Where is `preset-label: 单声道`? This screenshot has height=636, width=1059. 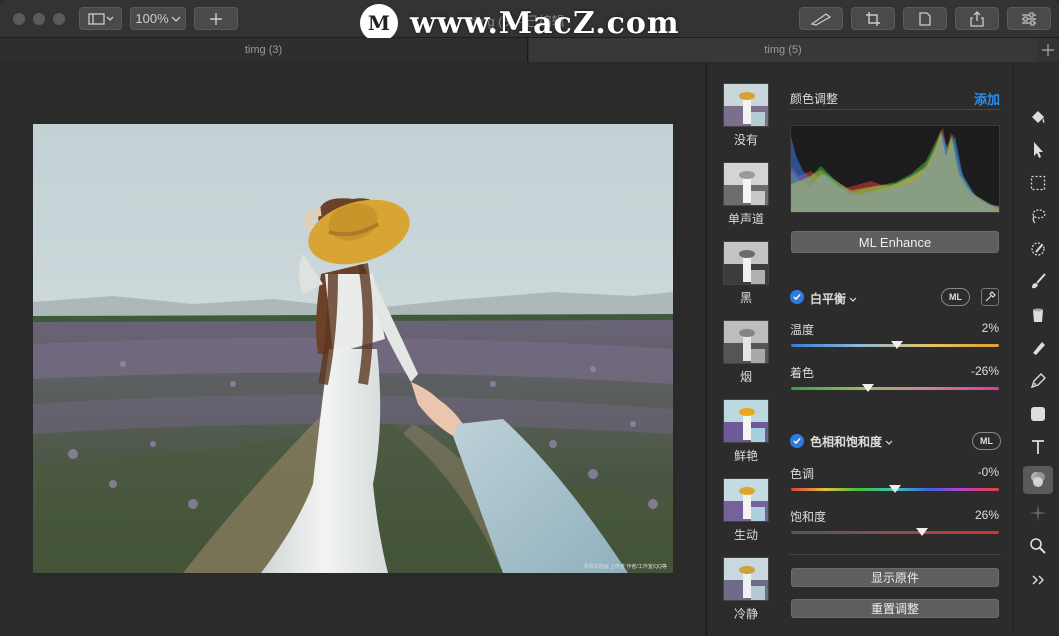 preset-label: 单声道 is located at coordinates (745, 219).